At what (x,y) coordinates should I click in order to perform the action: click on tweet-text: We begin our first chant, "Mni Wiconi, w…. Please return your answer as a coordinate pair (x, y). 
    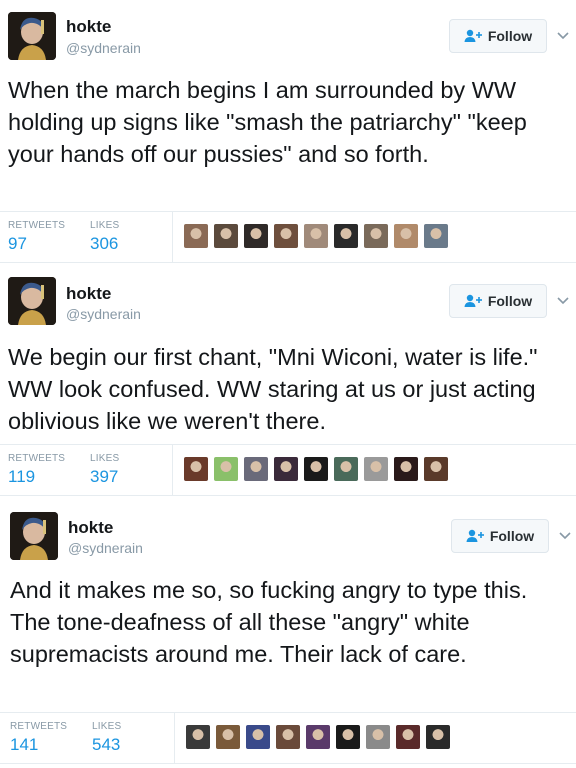
    Looking at the image, I should click on (273, 389).